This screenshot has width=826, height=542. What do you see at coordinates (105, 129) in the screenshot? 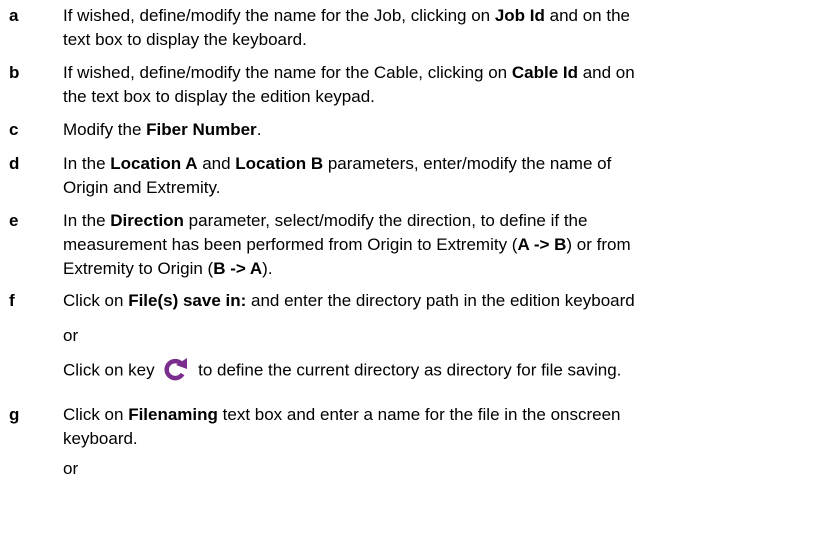
I see `text-run: Modify the` at bounding box center [105, 129].